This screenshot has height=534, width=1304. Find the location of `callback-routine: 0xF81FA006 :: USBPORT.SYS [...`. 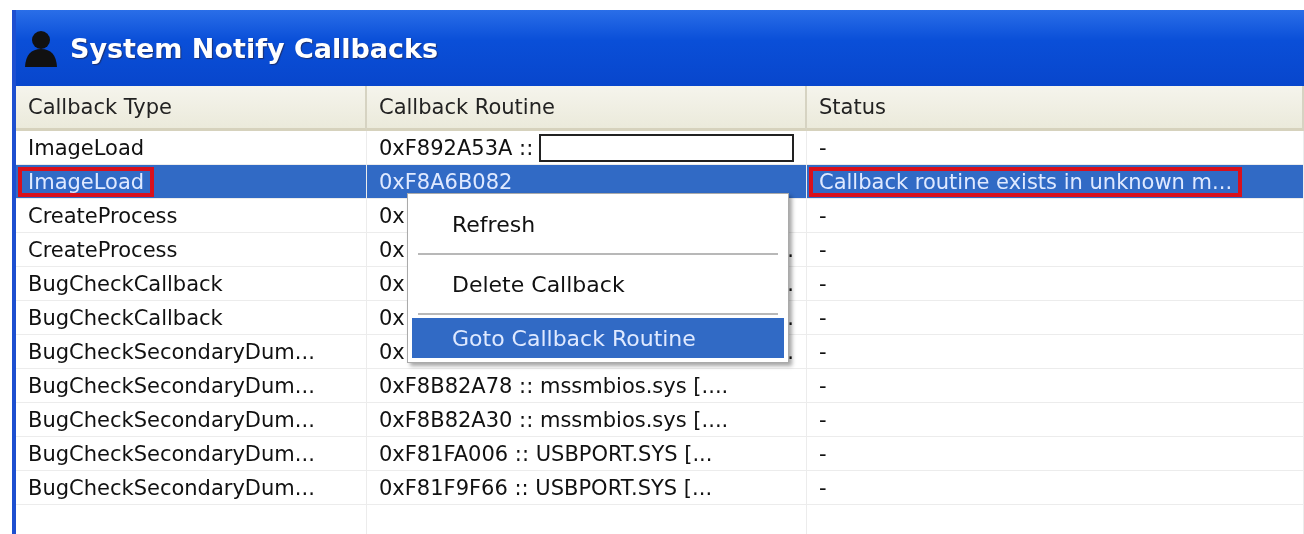

callback-routine: 0xF81FA006 :: USBPORT.SYS [... is located at coordinates (546, 453).